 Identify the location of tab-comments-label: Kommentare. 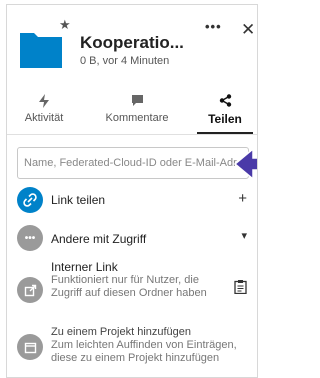
(137, 118).